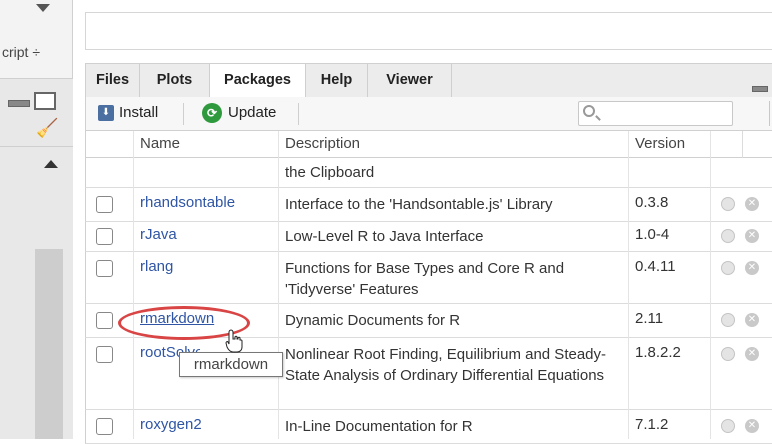 The height and width of the screenshot is (444, 772). What do you see at coordinates (330, 172) in the screenshot?
I see `row-description: the Clipboard` at bounding box center [330, 172].